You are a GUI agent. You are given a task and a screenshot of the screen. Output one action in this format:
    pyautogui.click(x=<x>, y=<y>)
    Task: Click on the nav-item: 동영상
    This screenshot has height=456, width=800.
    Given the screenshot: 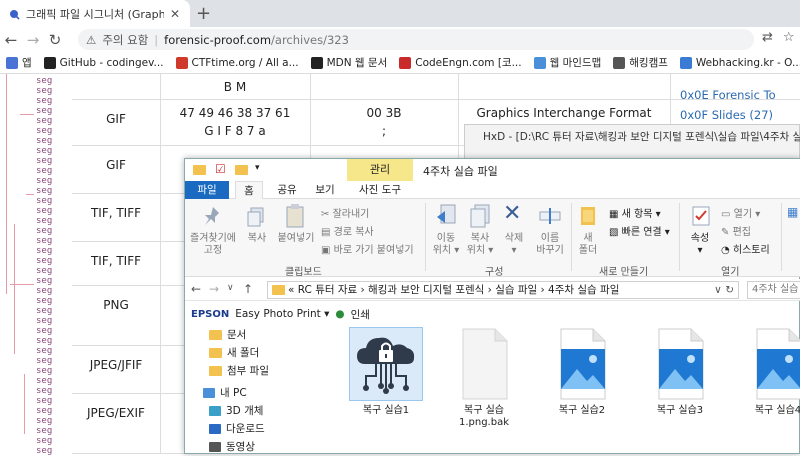 What is the action you would take?
    pyautogui.click(x=232, y=446)
    